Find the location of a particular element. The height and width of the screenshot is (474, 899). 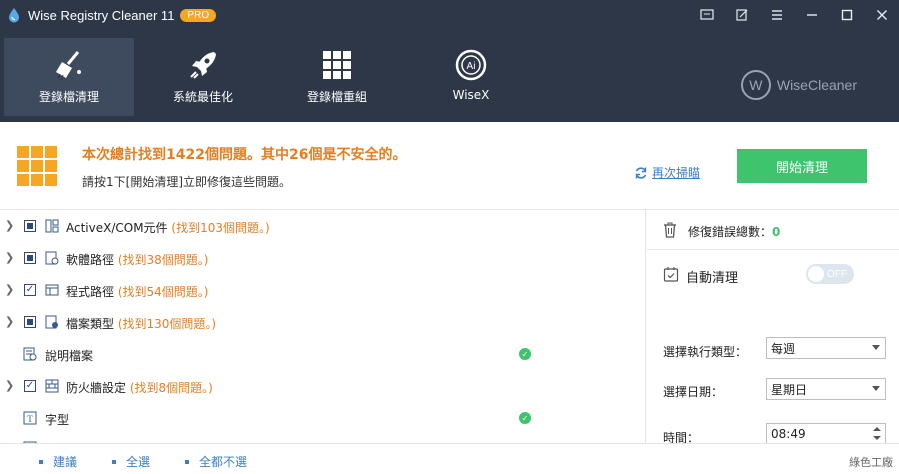

nav-system-tuneup: 系統最佳化 is located at coordinates (203, 77).